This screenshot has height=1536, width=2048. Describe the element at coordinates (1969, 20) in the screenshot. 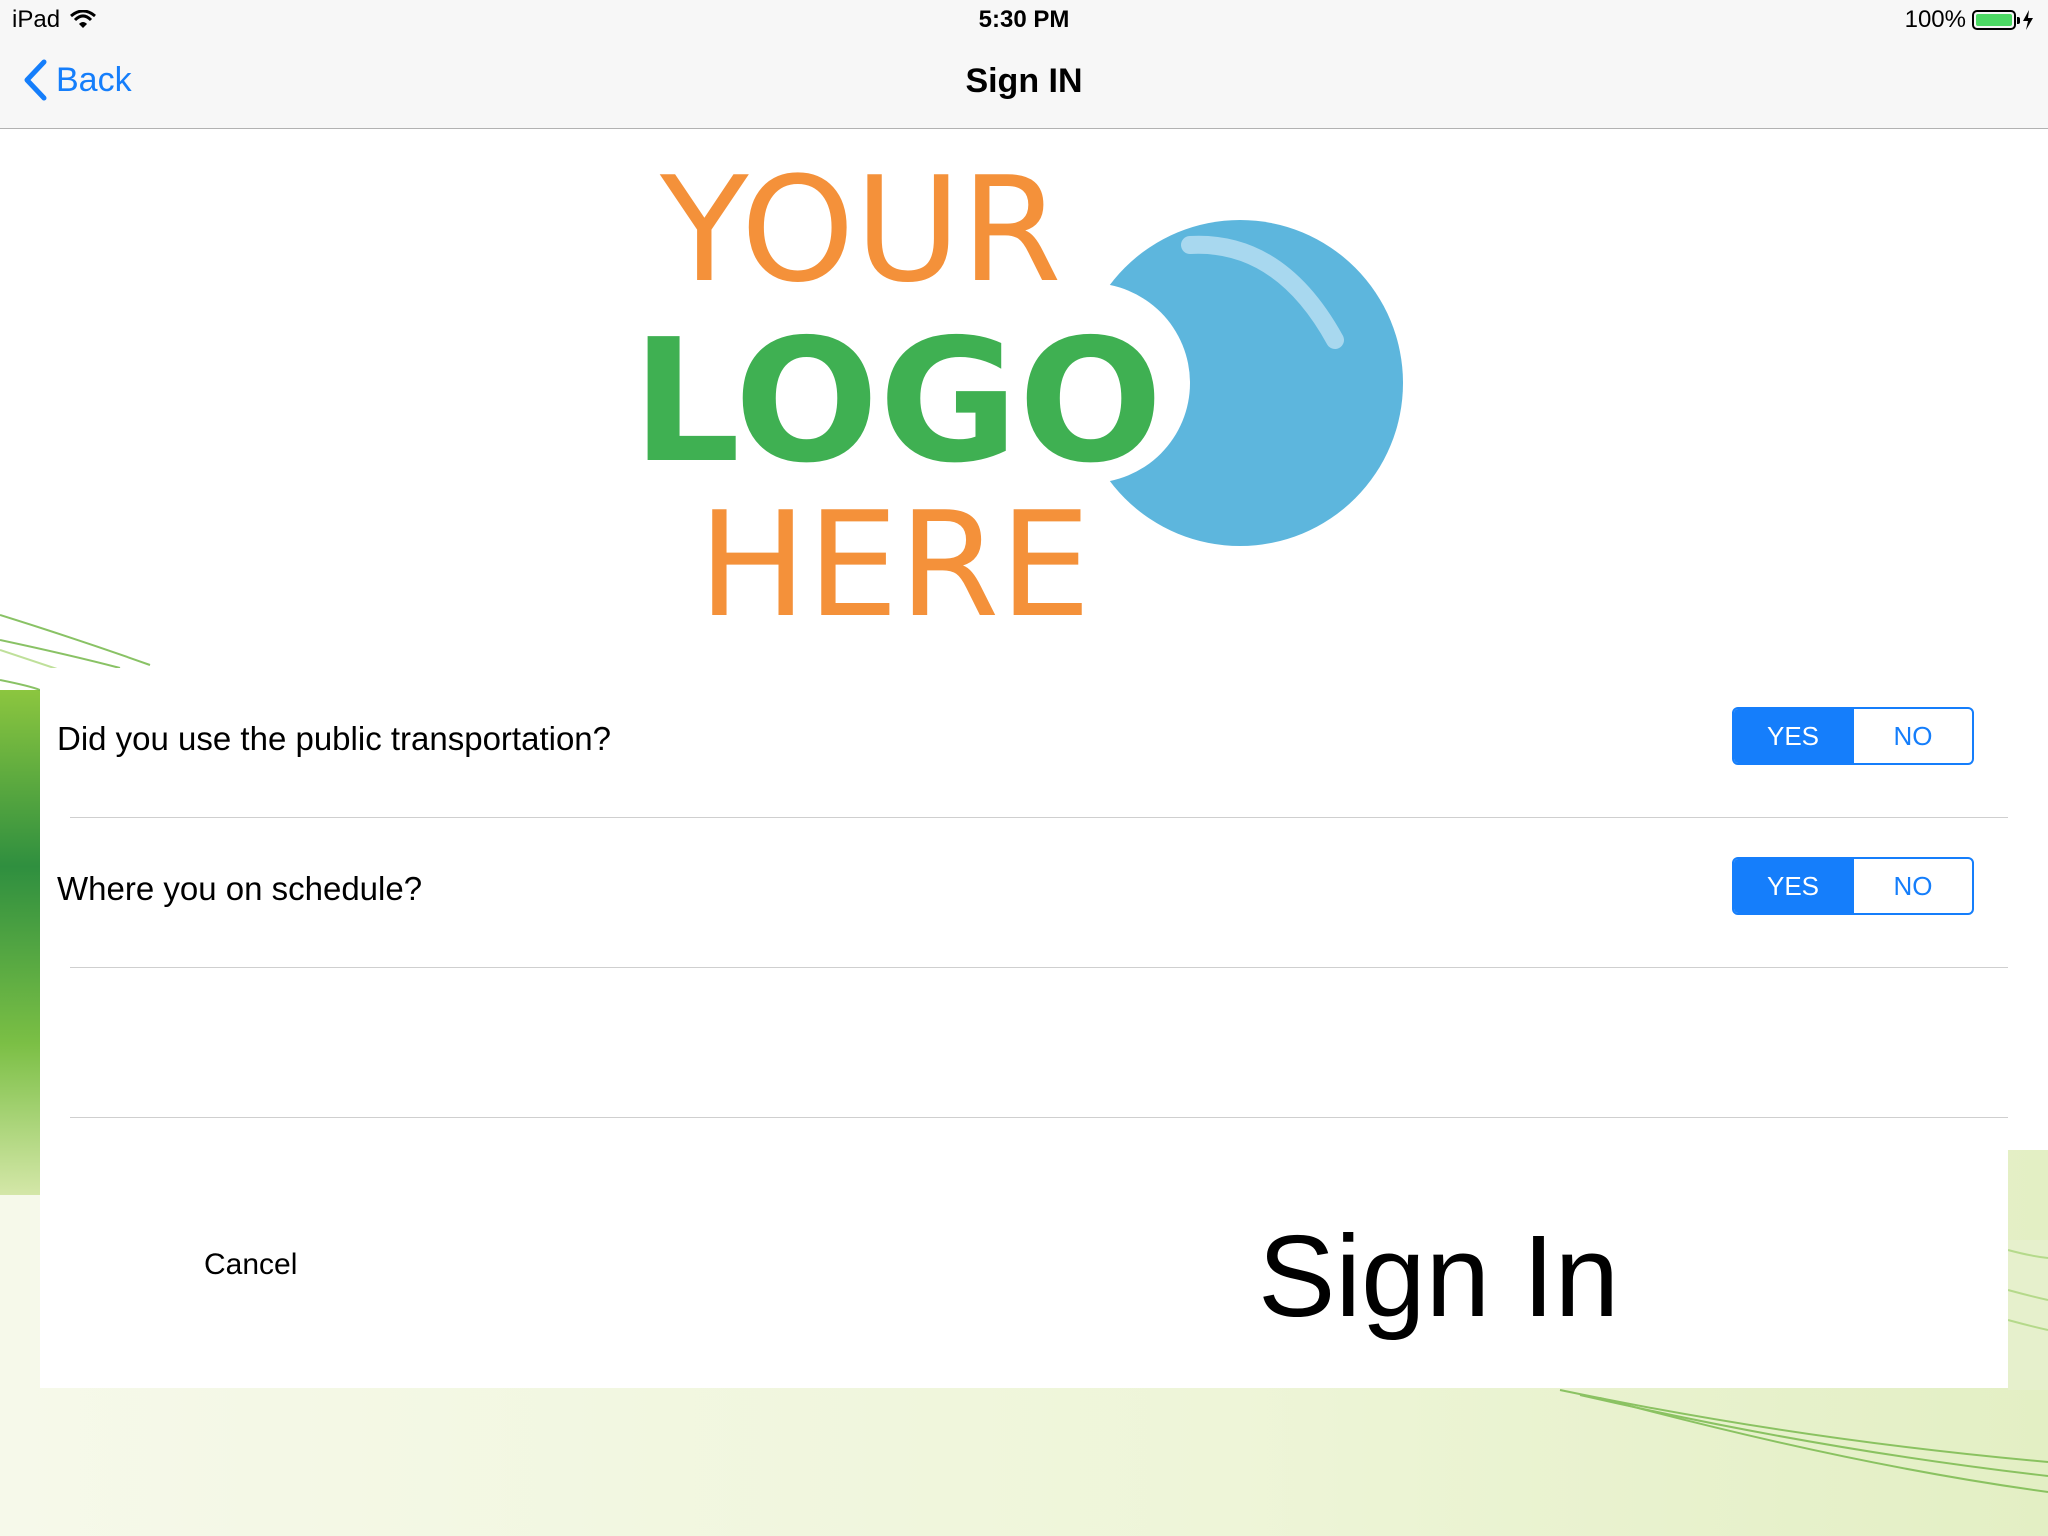

I see `status-right: 100%` at that location.